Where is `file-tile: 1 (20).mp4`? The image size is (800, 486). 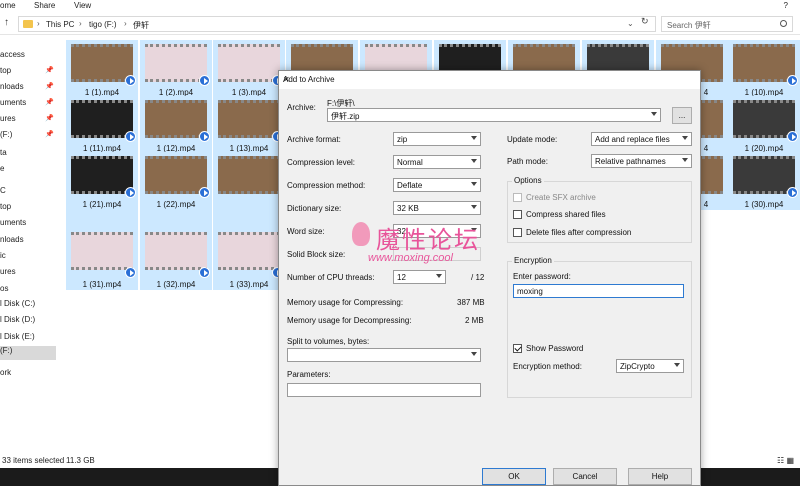
file-tile: 1 (20).mp4 is located at coordinates (764, 125).